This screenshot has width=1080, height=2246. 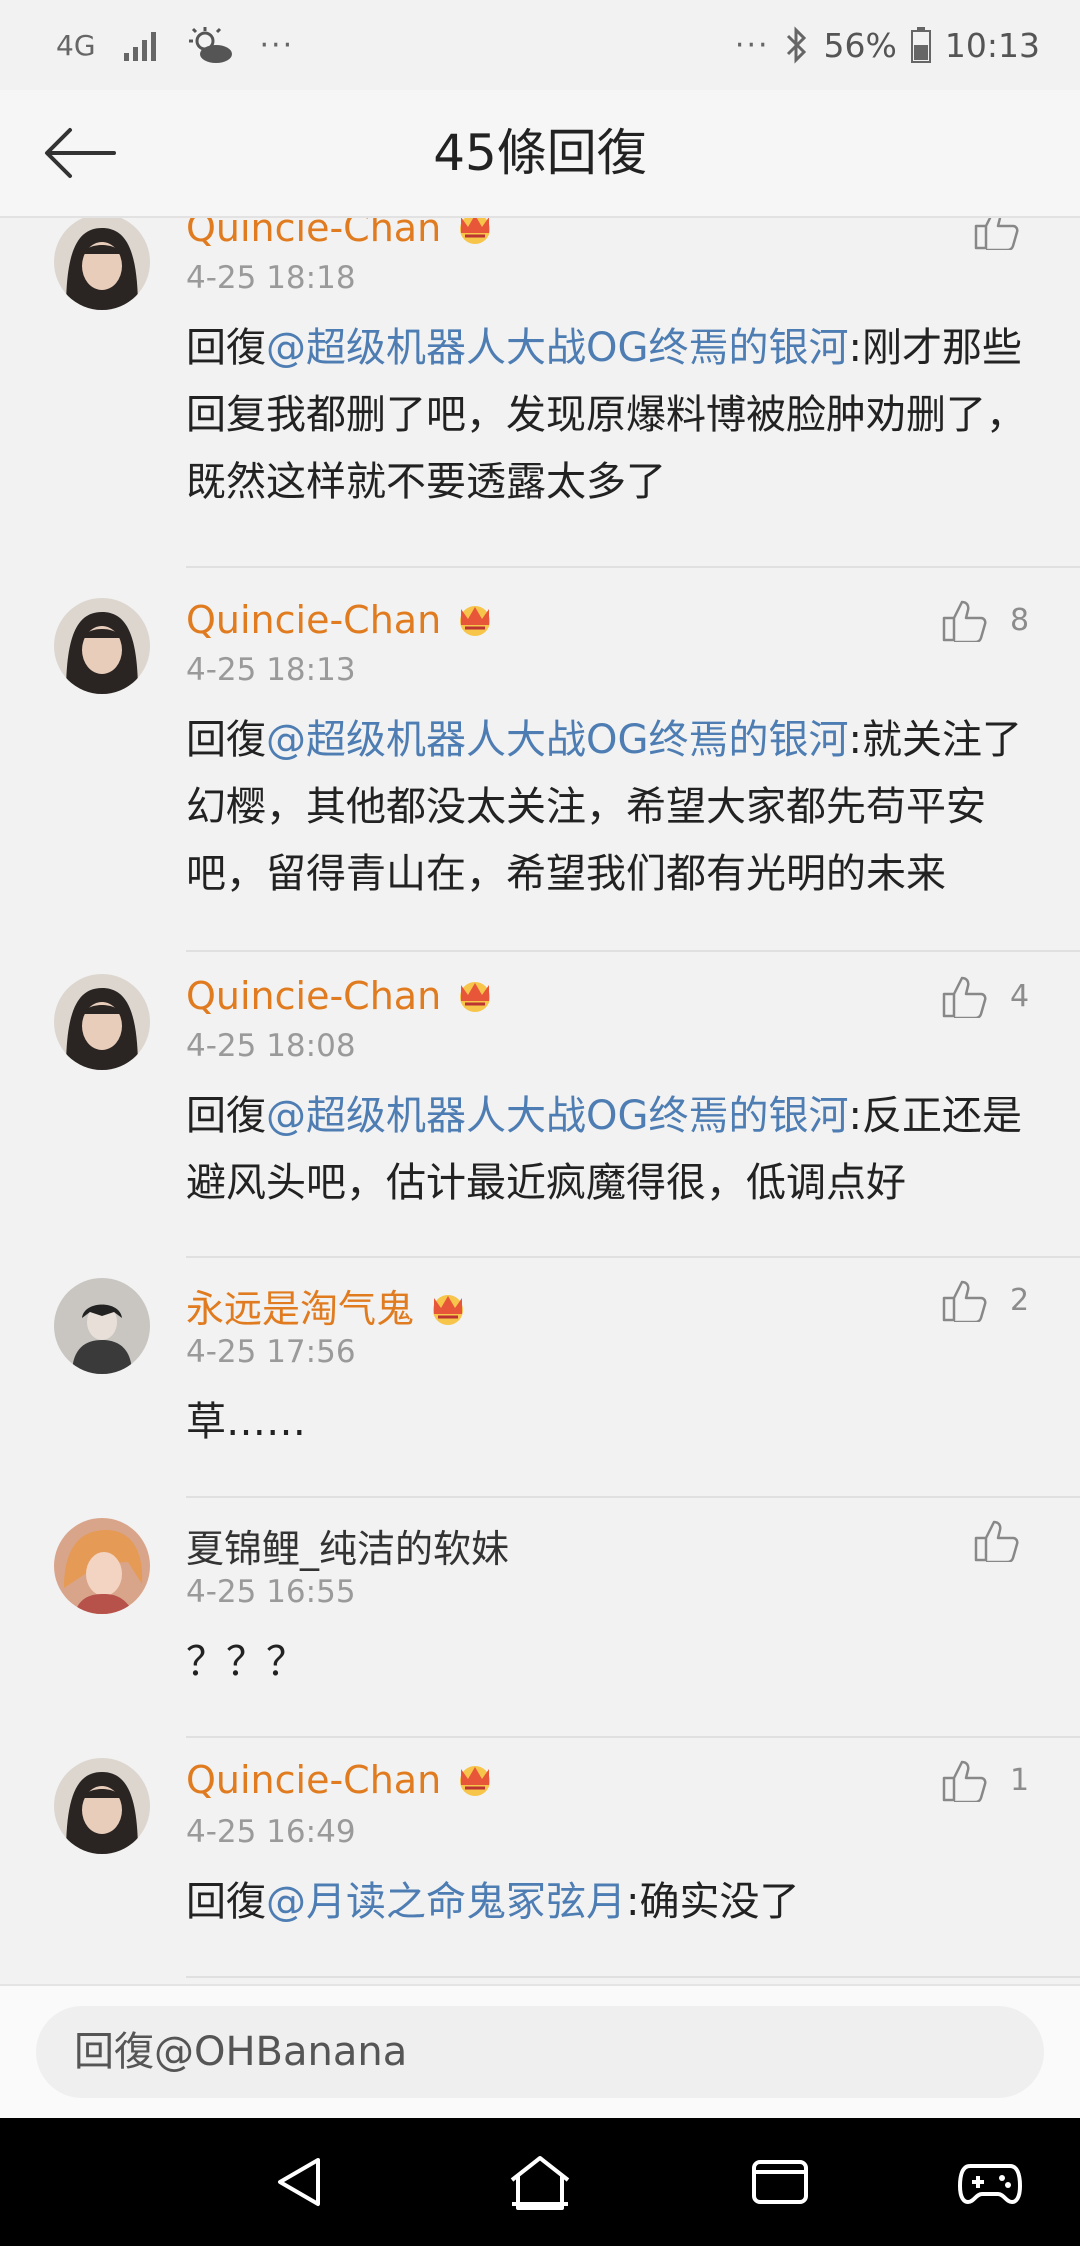 I want to click on reply-input: 回復@OHBanana, so click(x=540, y=2052).